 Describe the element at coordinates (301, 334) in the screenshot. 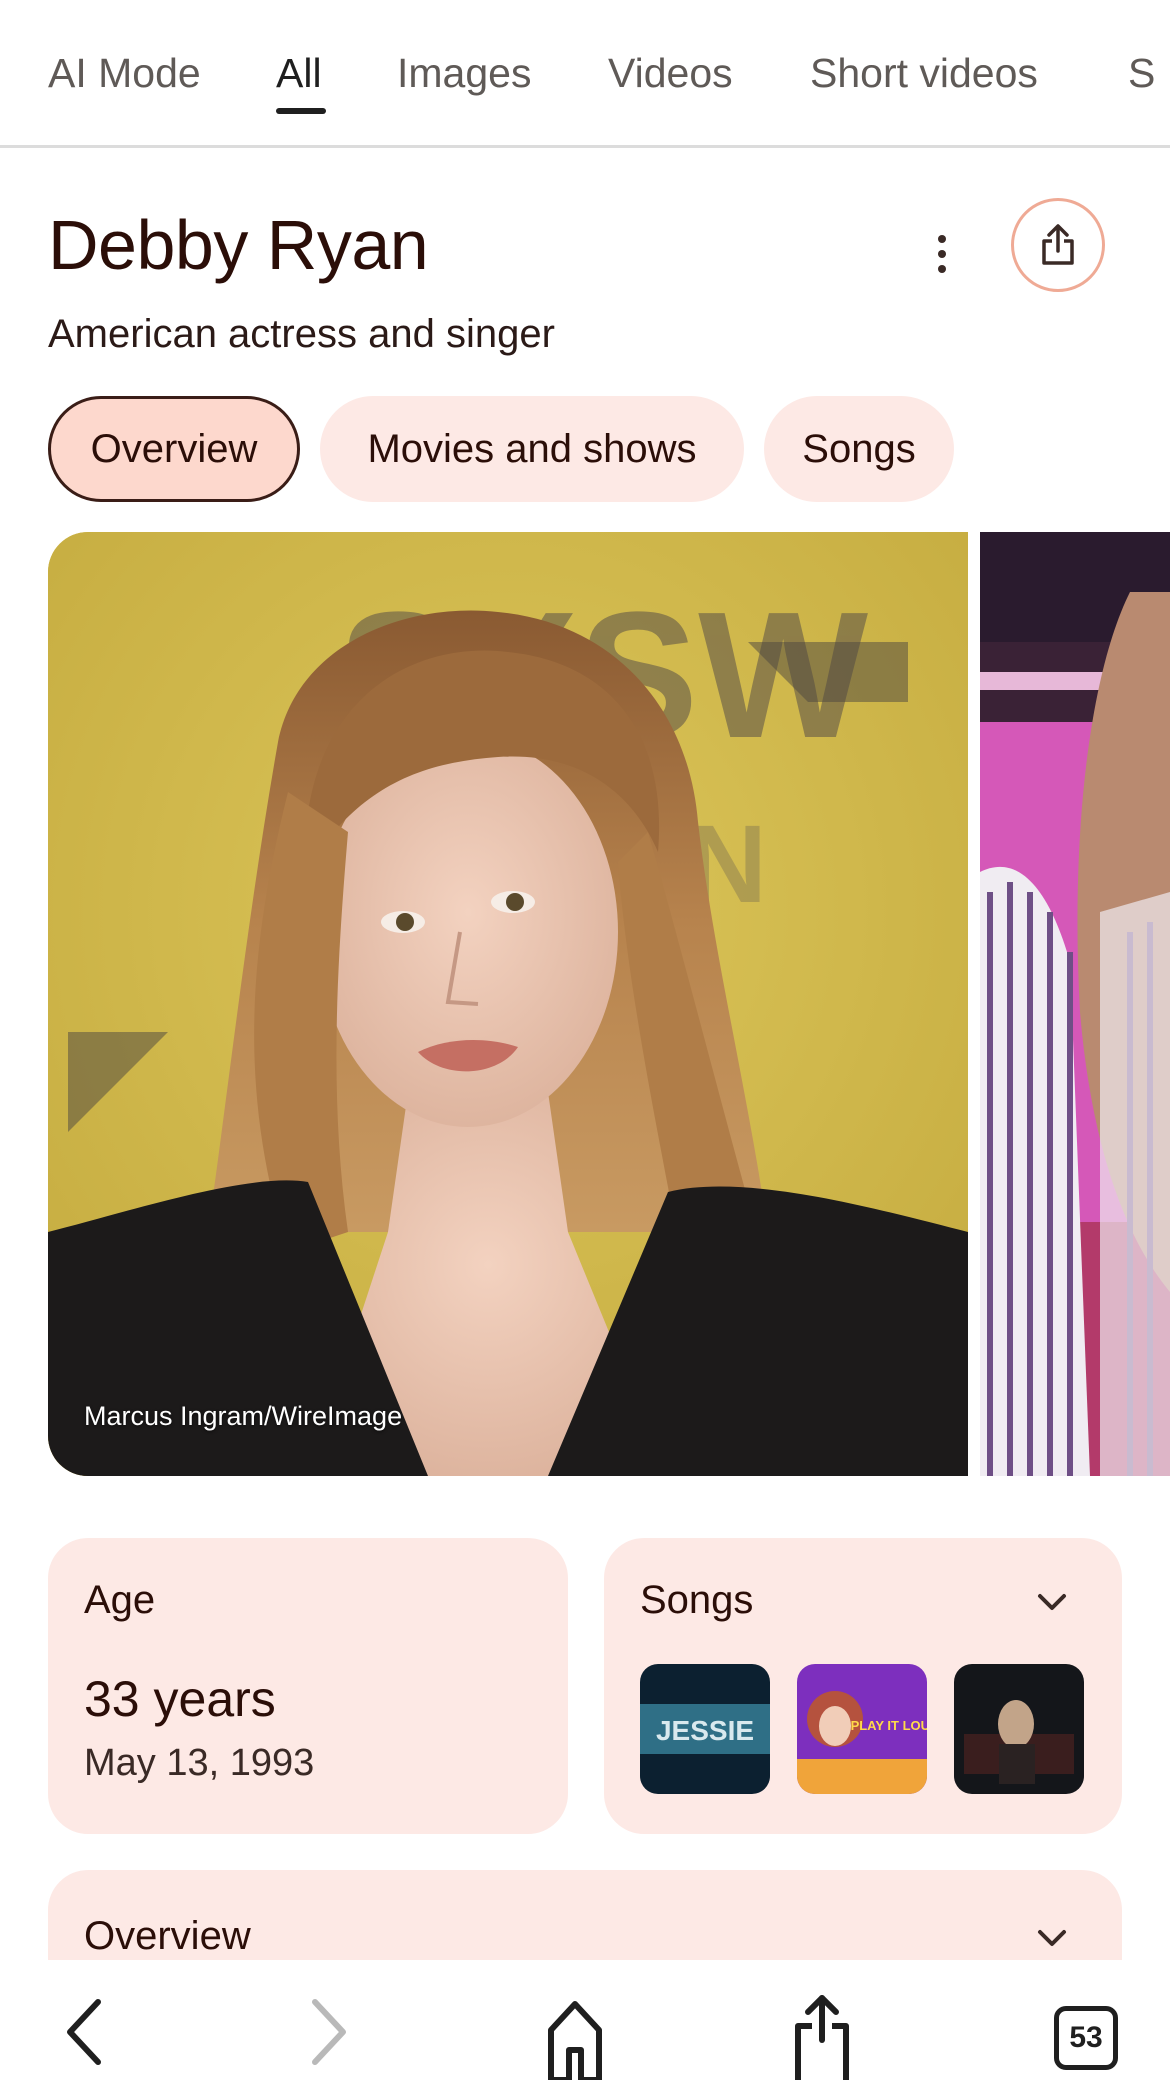

I see `entity-description: American actress and singer` at that location.